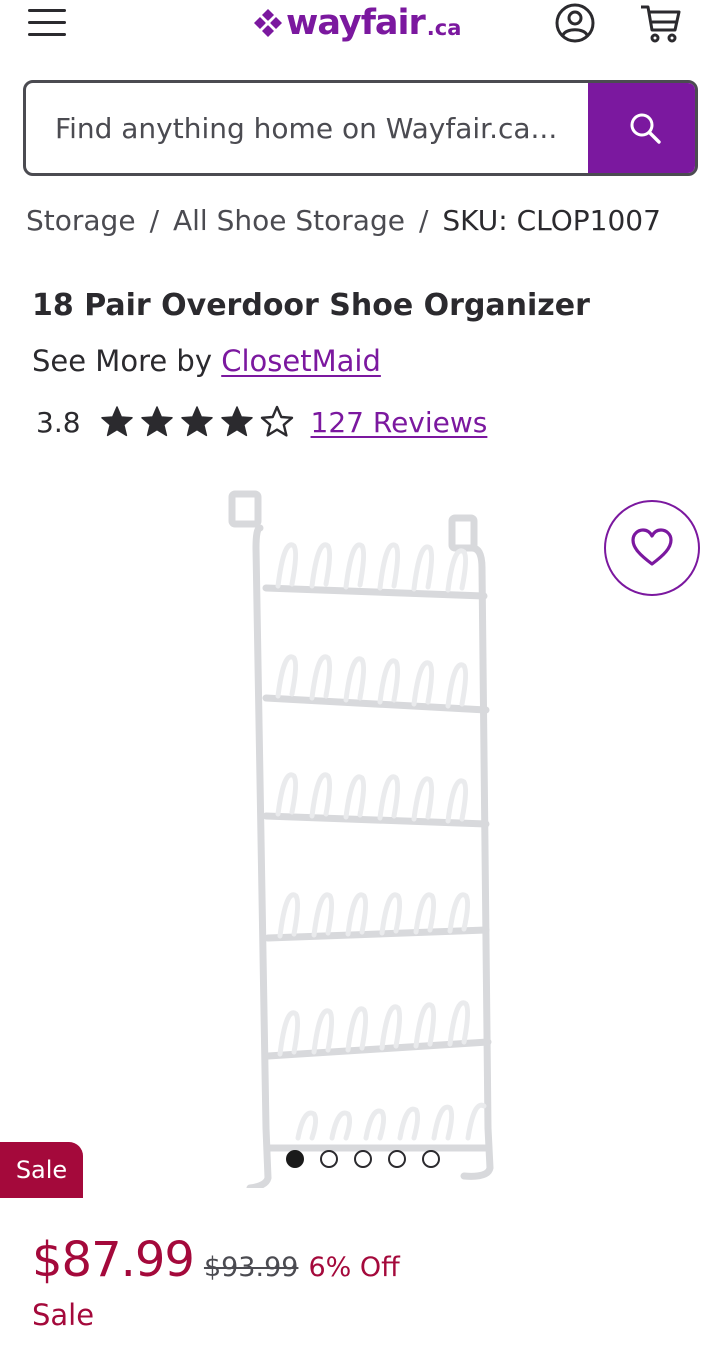 The height and width of the screenshot is (1364, 720). Describe the element at coordinates (354, 1267) in the screenshot. I see `discount-label: 6% Off` at that location.